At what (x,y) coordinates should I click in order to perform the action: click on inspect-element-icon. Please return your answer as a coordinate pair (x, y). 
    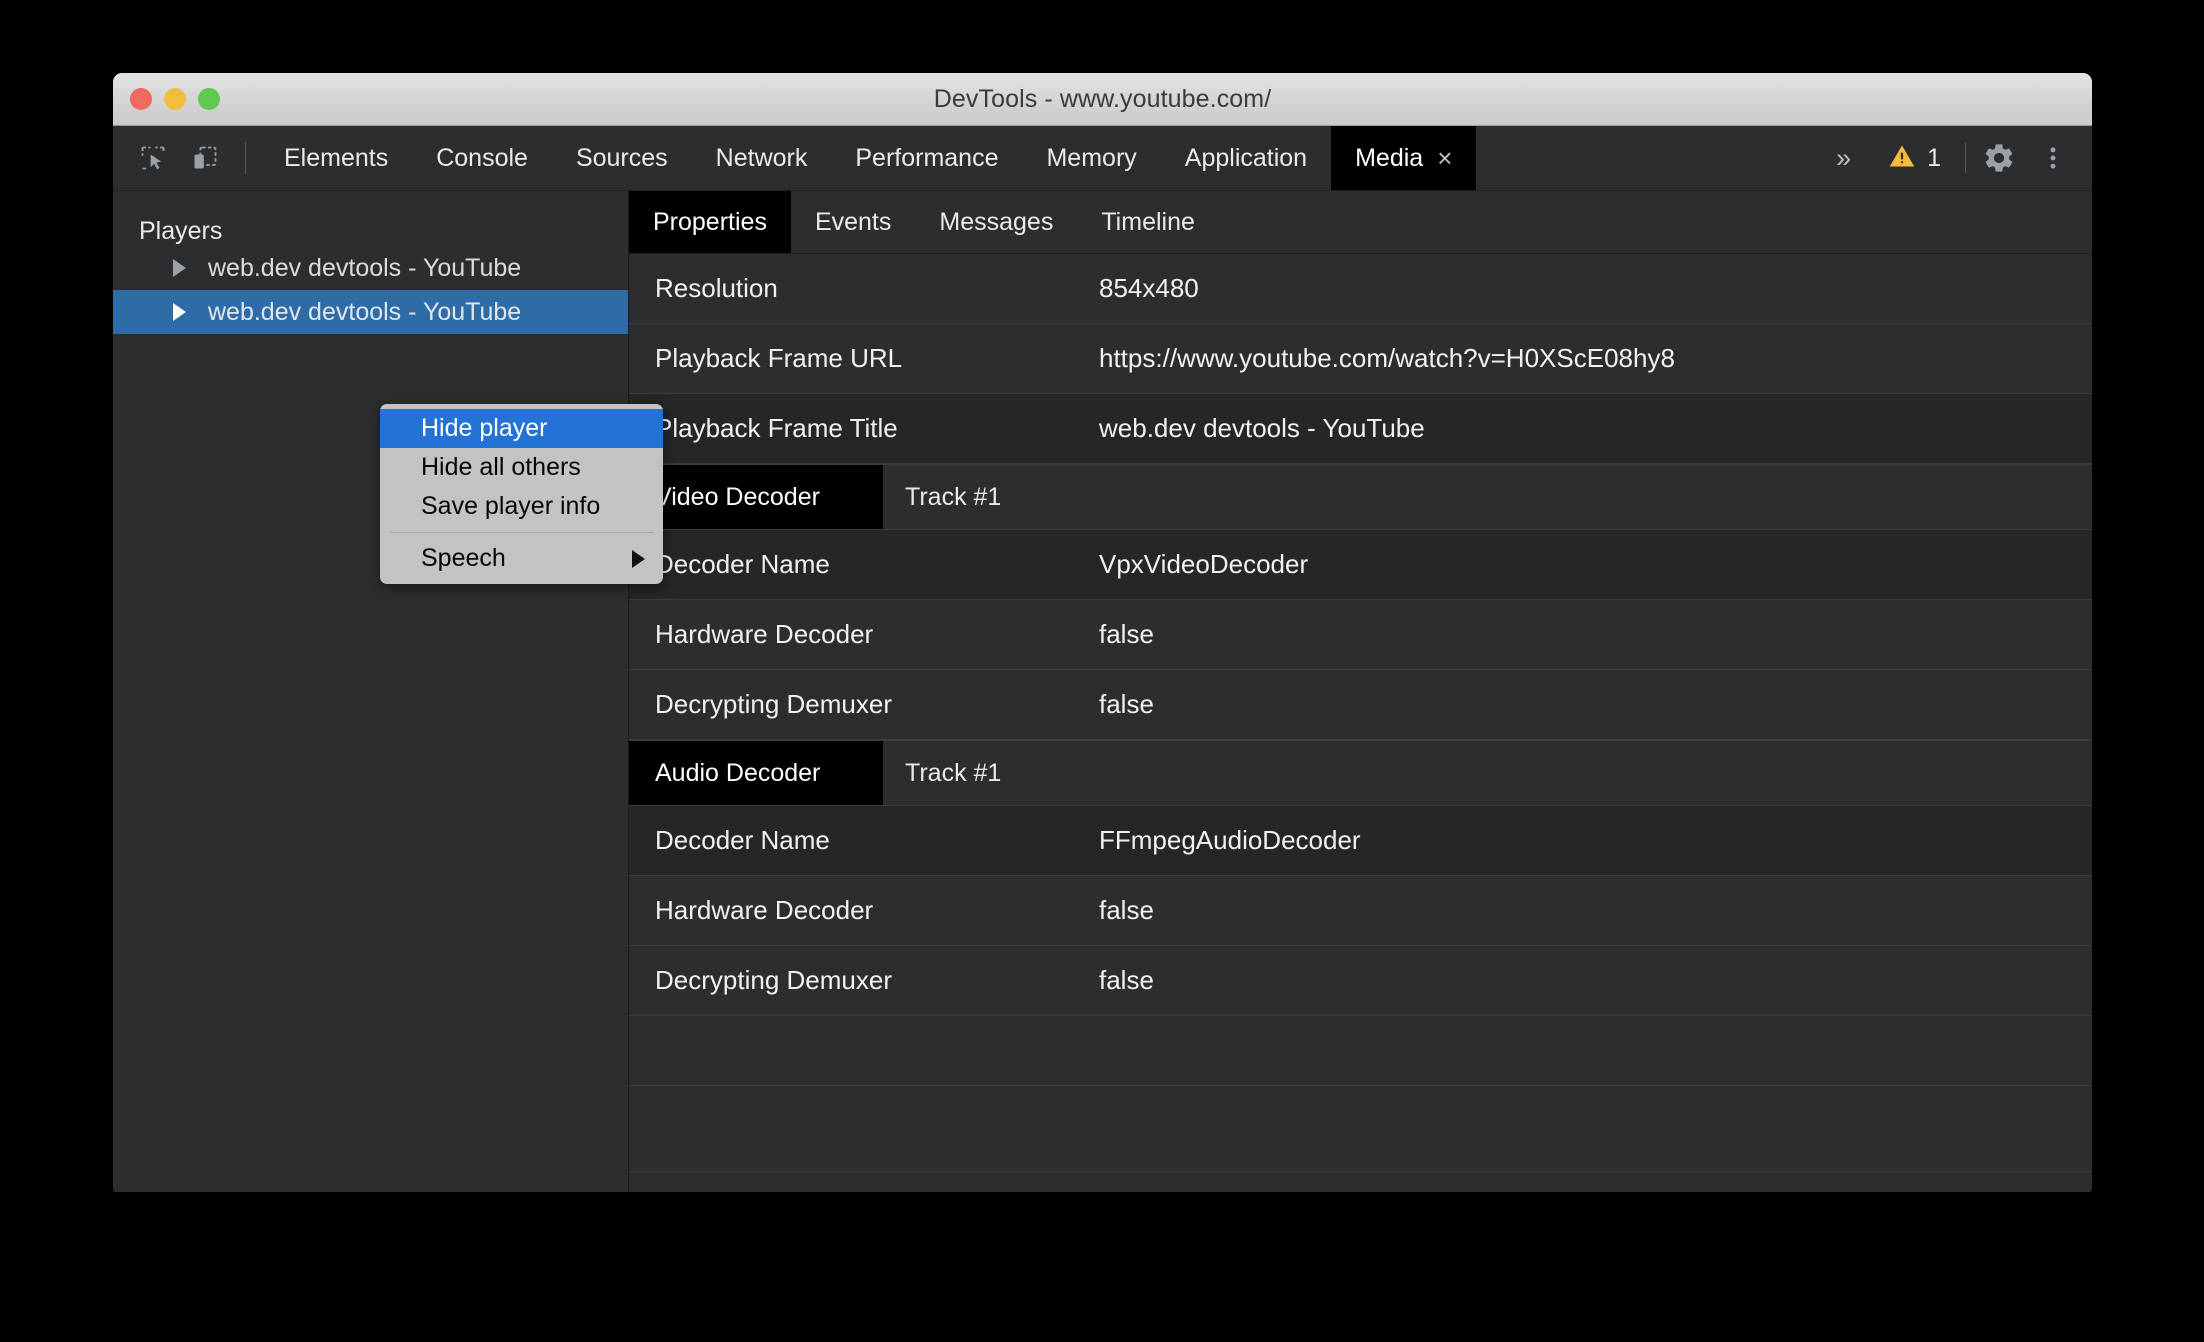
    Looking at the image, I should click on (153, 158).